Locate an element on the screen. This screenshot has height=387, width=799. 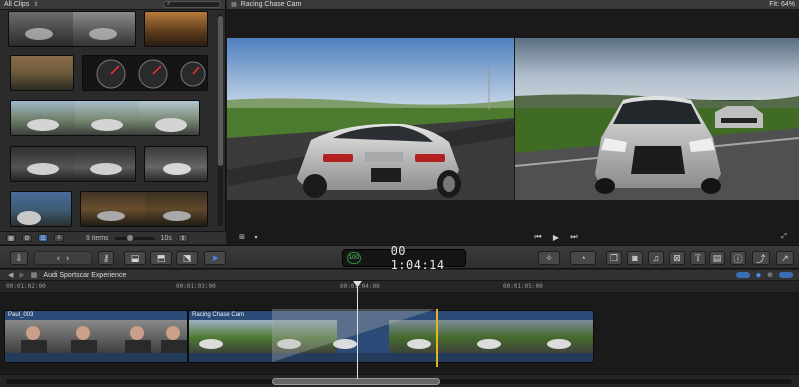
chevron-down-icon: ▾ is located at coordinates (256, 237).